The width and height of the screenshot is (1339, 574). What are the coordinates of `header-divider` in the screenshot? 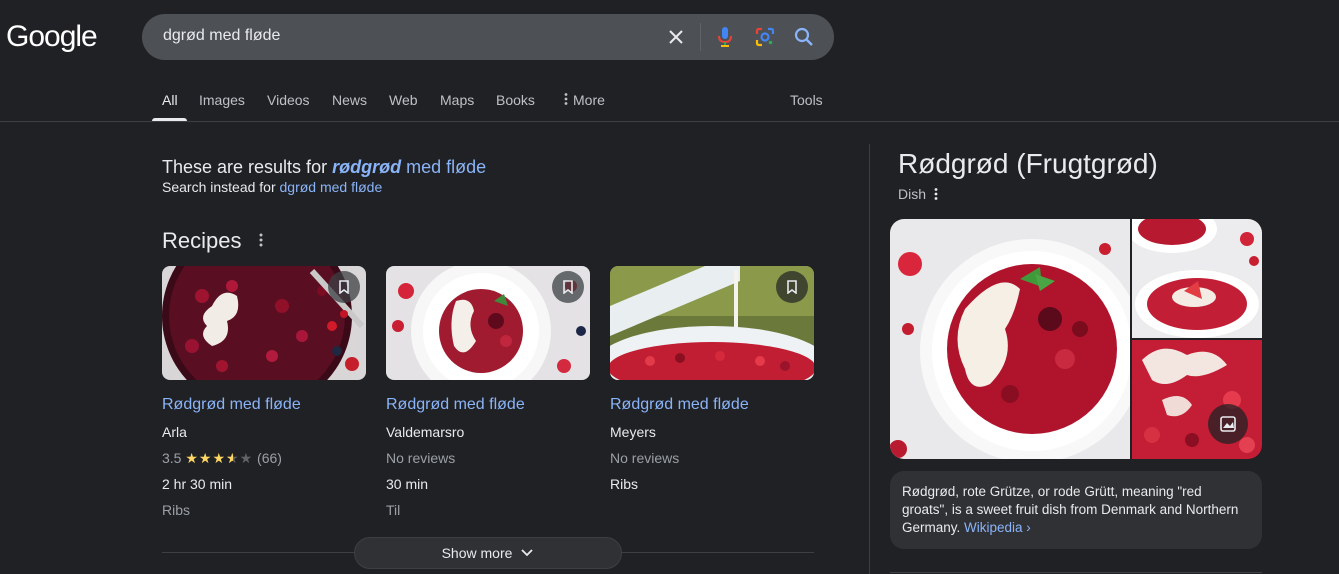 It's located at (669, 121).